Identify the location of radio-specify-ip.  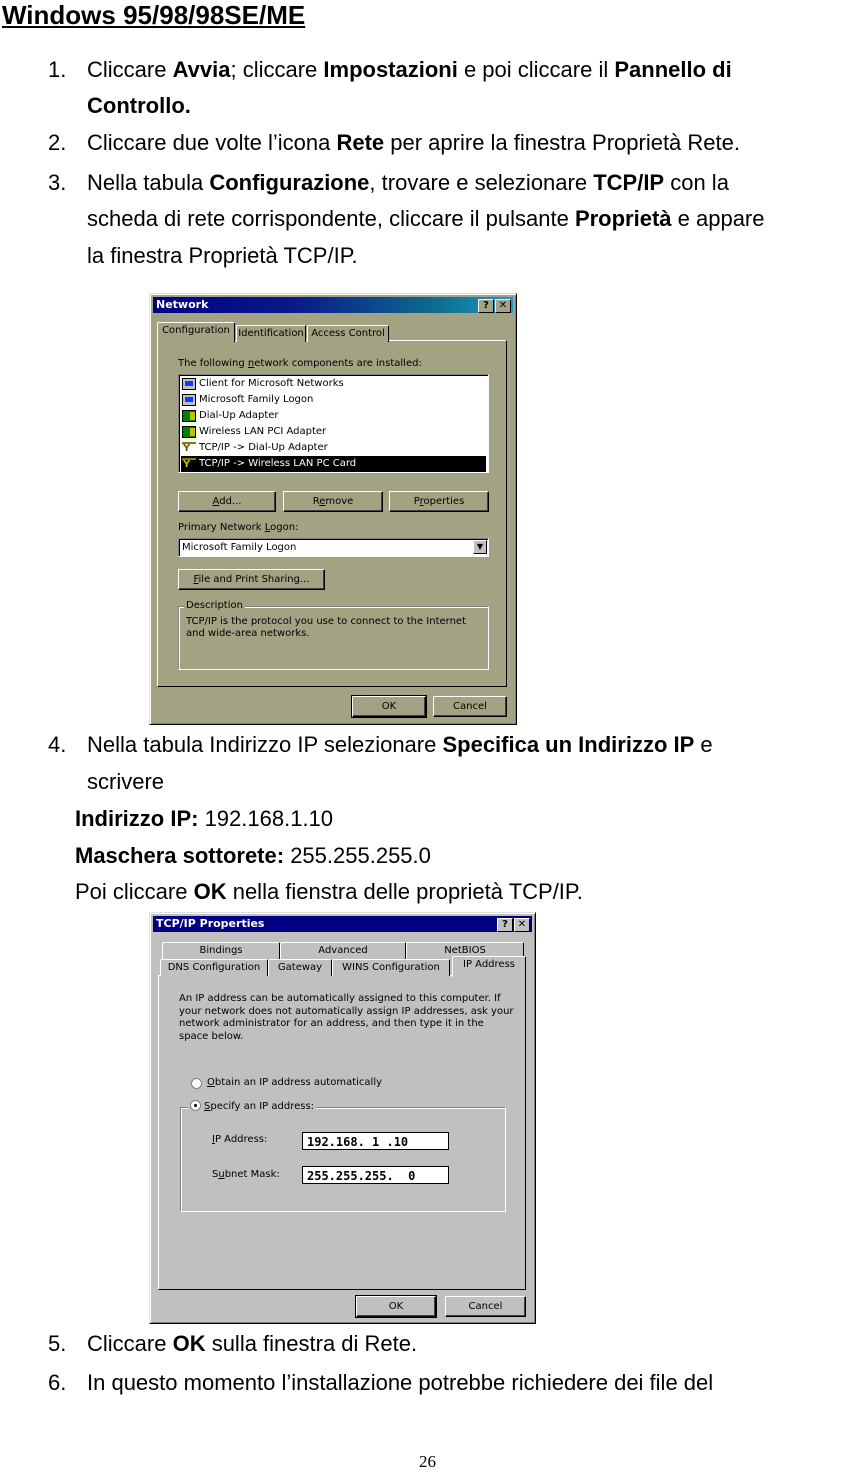
(195, 1105).